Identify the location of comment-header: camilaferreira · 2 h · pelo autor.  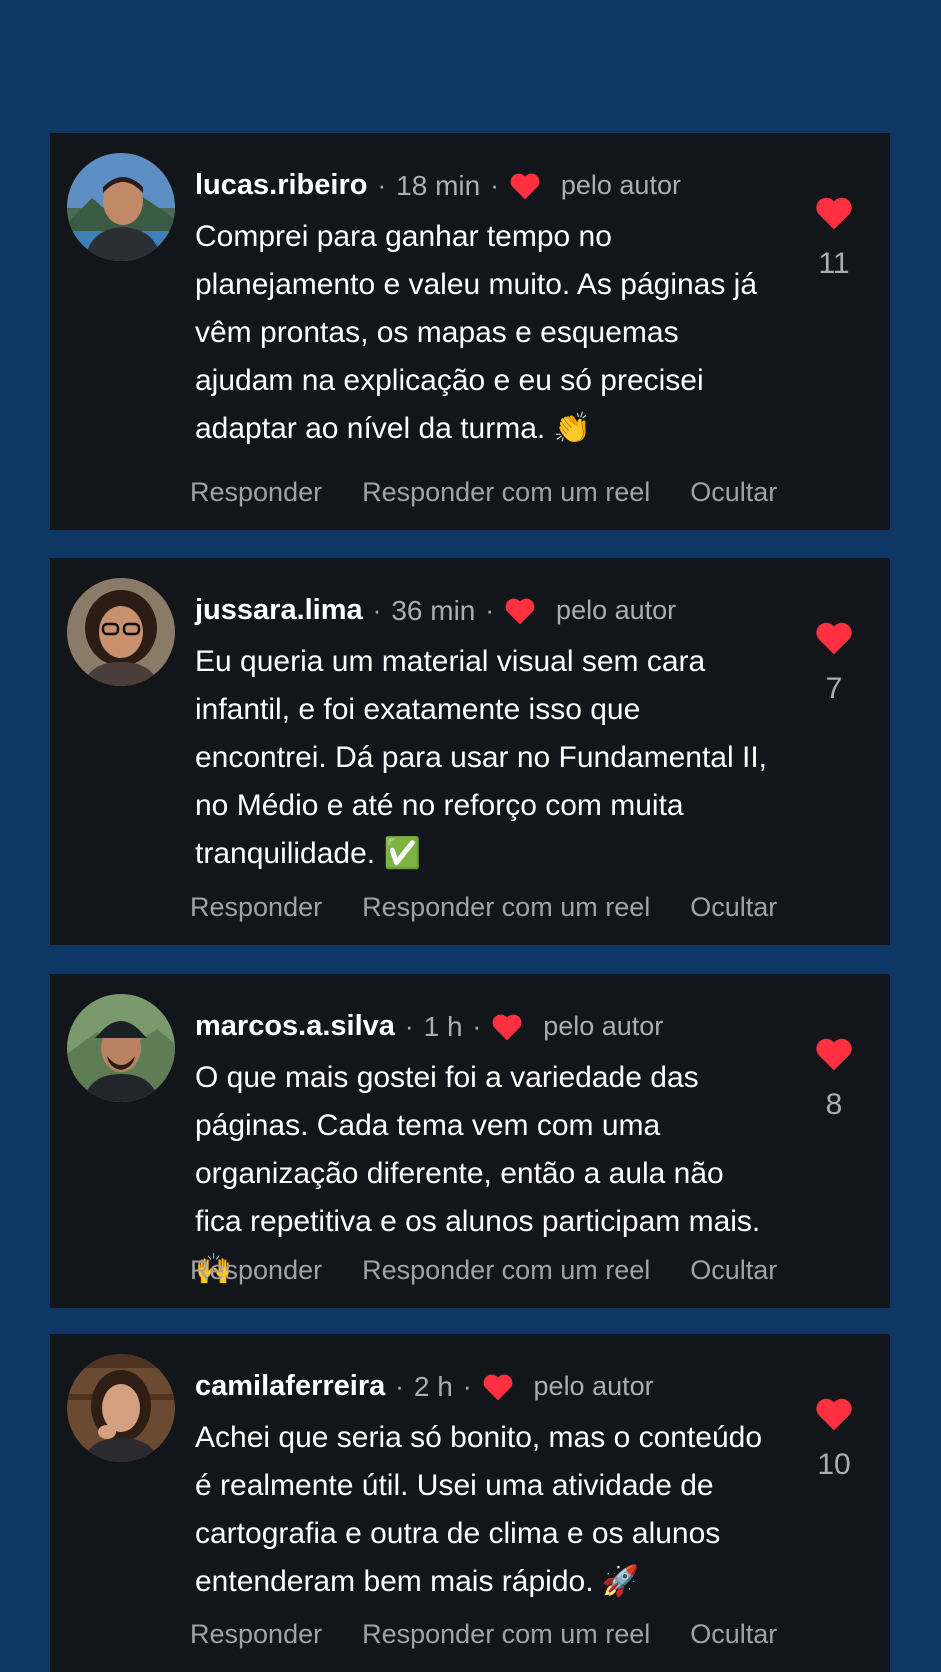
(487, 1386).